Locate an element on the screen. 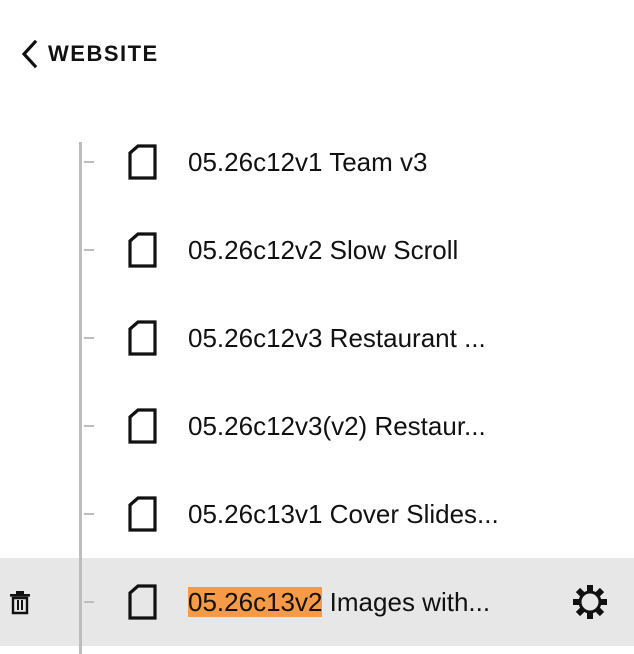 This screenshot has width=634, height=654. gear-icon is located at coordinates (590, 602).